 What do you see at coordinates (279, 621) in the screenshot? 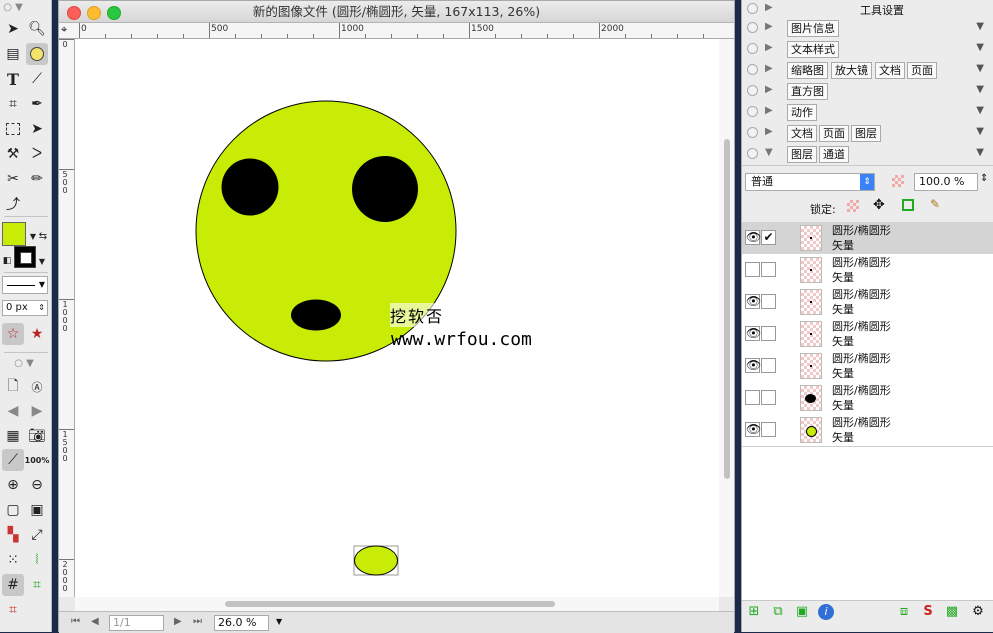
I see `zoom-dropdown-icon: ▼` at bounding box center [279, 621].